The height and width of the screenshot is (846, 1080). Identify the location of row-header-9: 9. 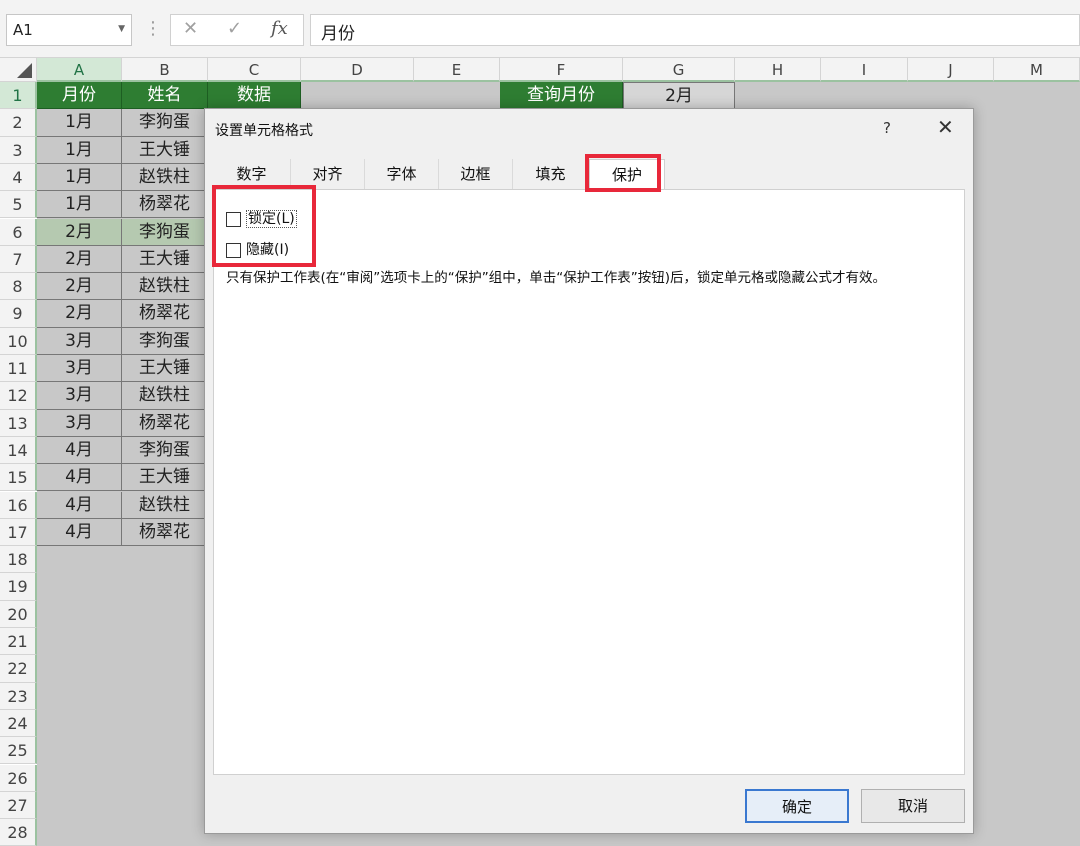
(18, 314).